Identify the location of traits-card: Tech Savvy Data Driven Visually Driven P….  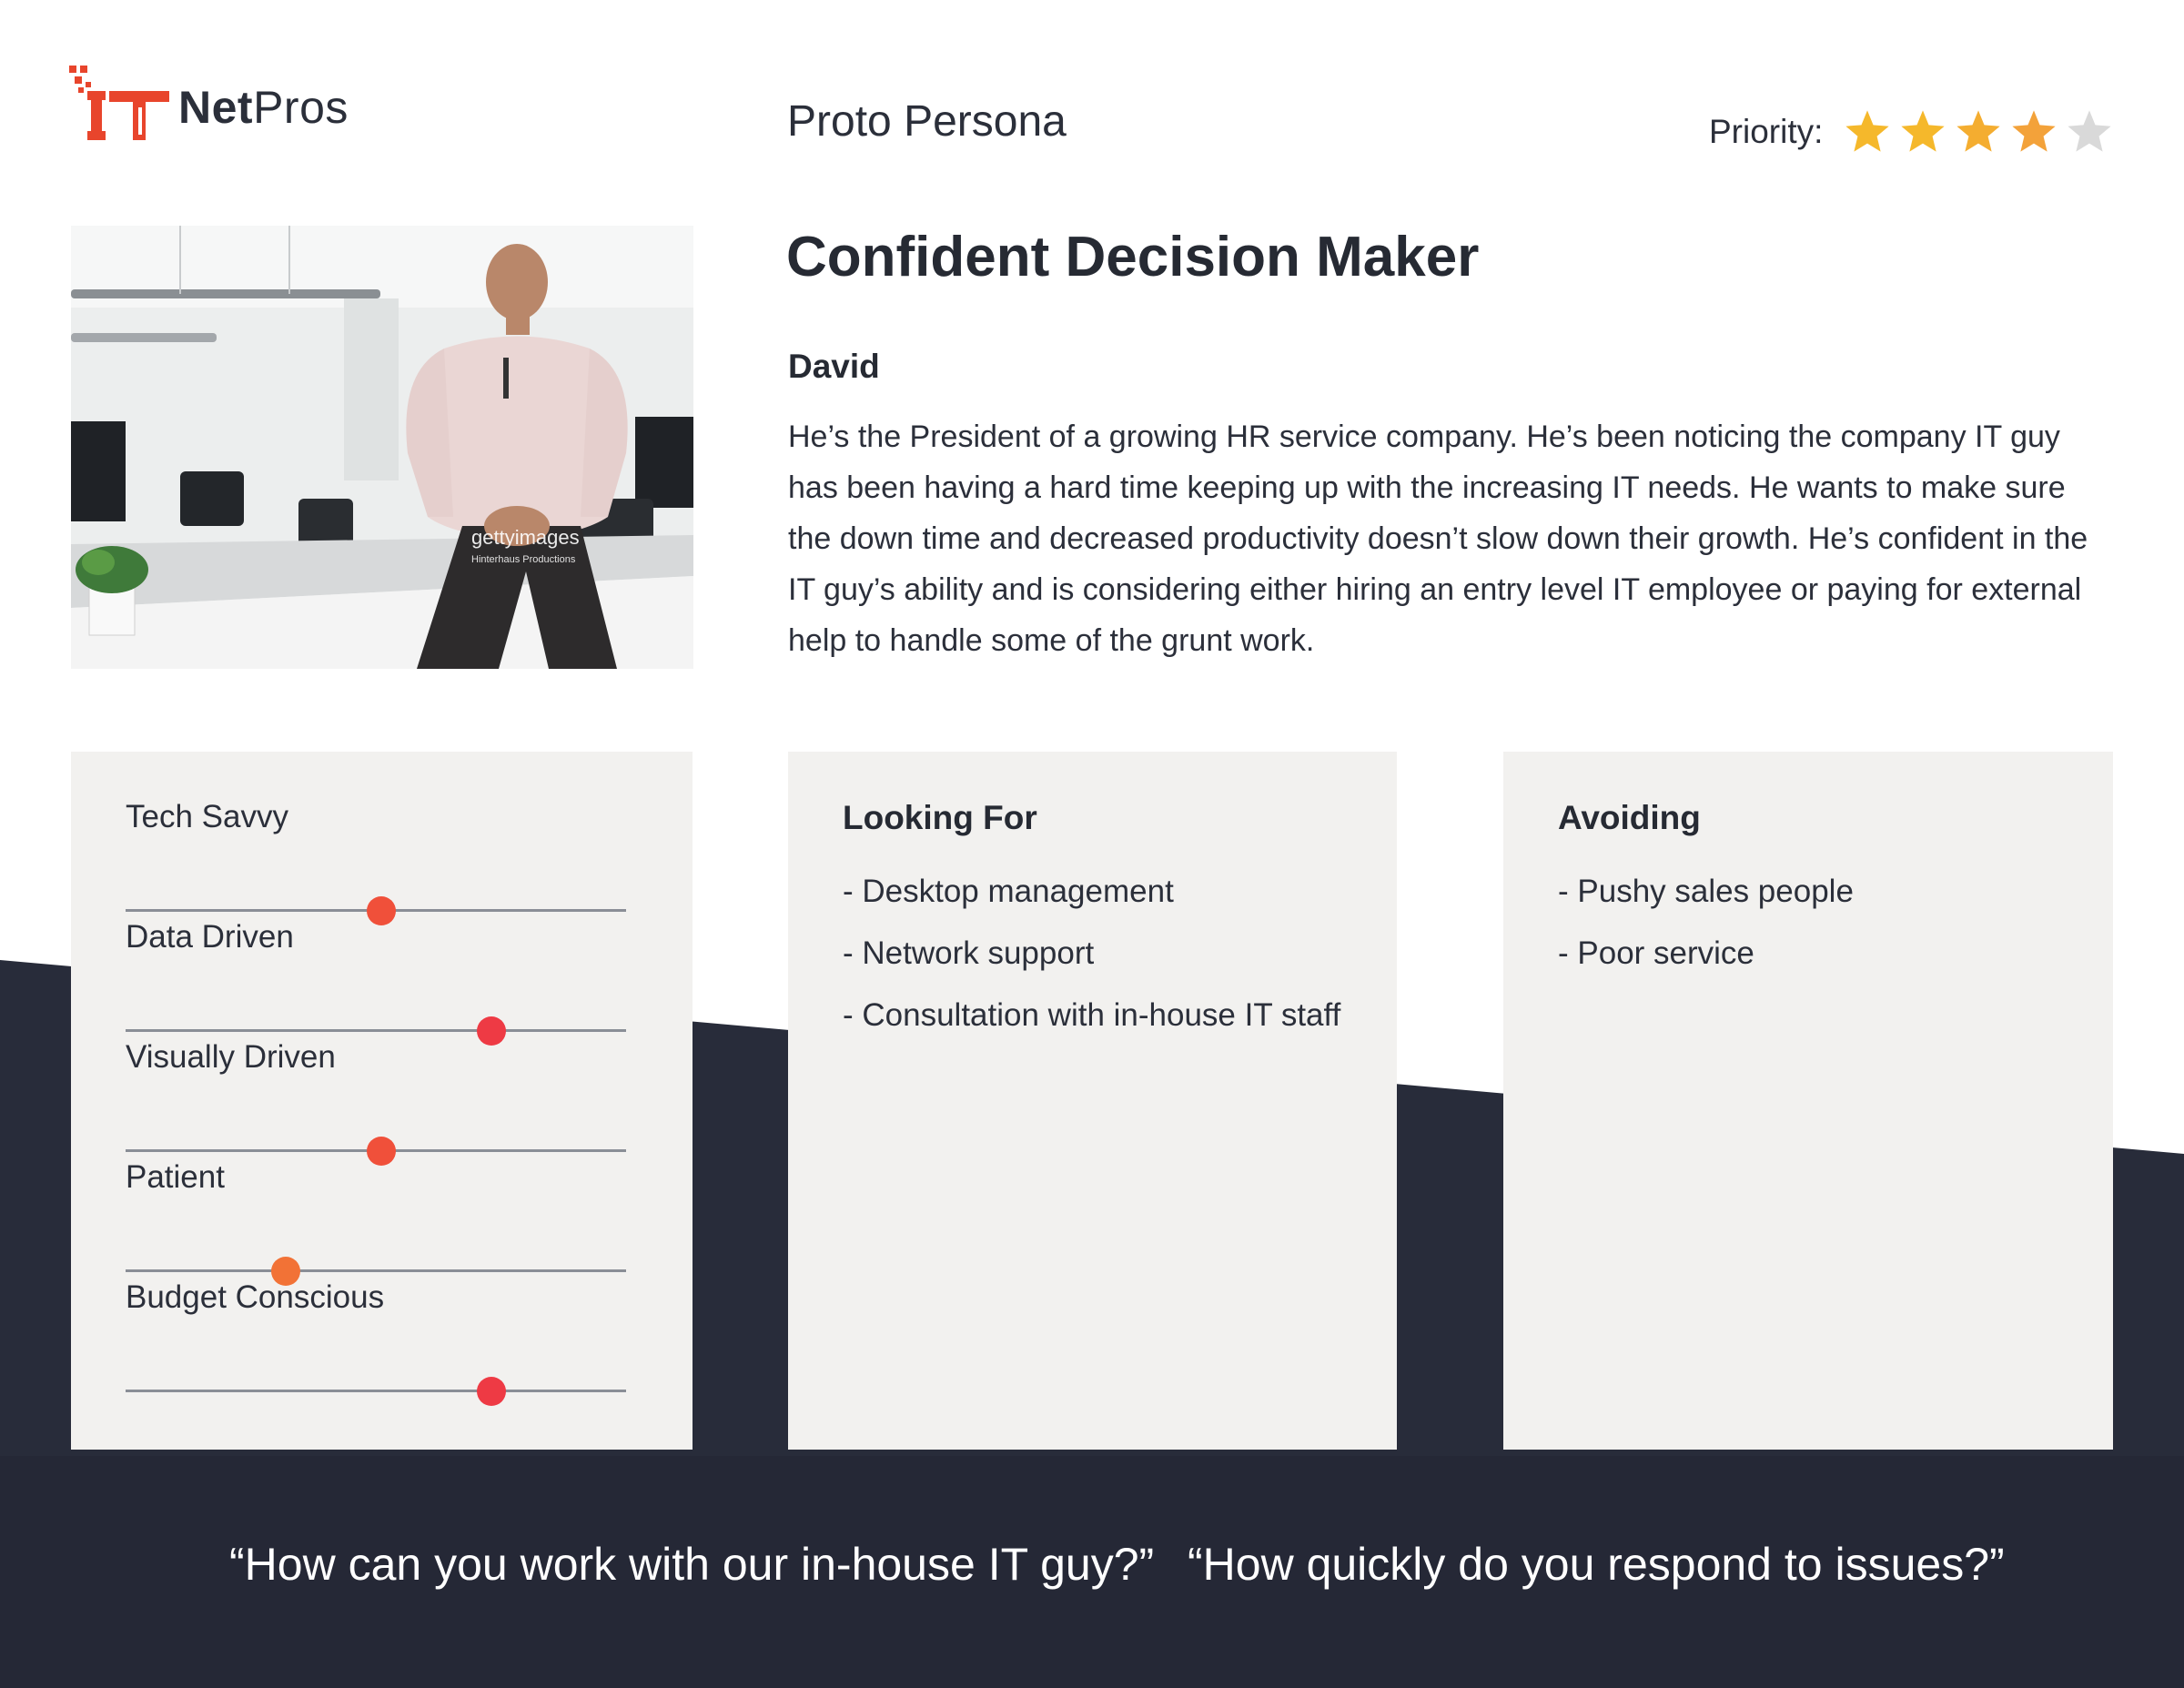
(382, 1101).